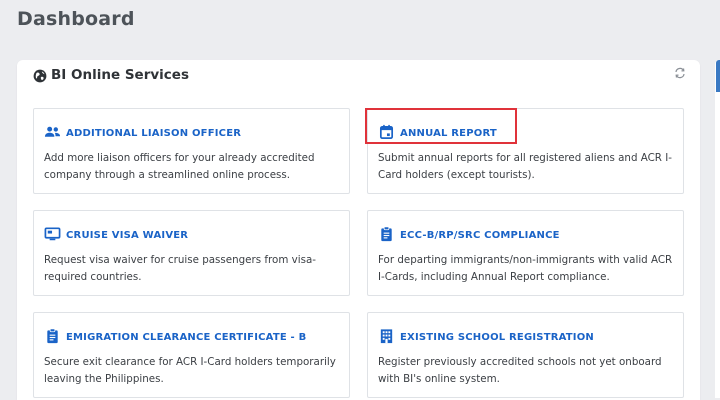 This screenshot has width=720, height=400. I want to click on service-title-cruise-visa-waiver: CRUISE VISA WAIVER, so click(127, 235).